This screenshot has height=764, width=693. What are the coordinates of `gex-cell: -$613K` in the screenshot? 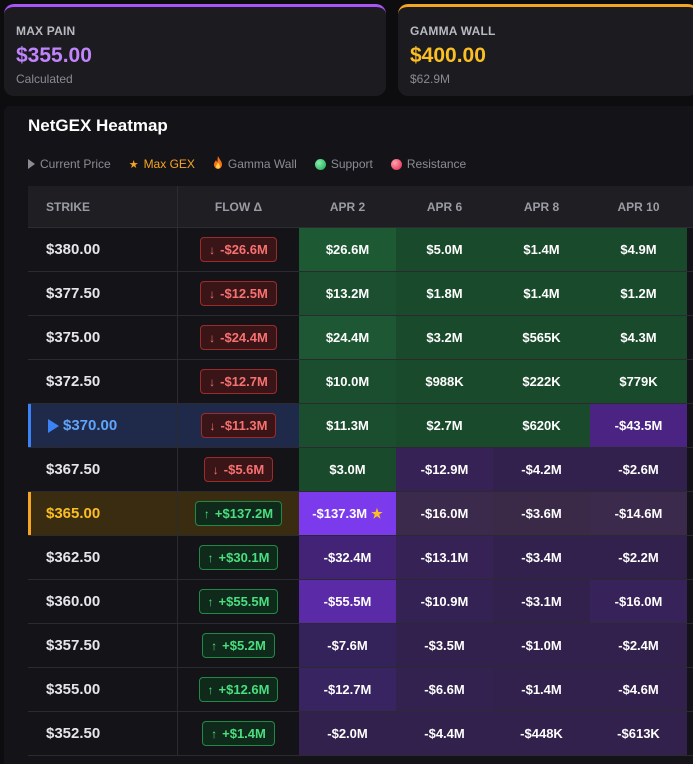 It's located at (638, 733).